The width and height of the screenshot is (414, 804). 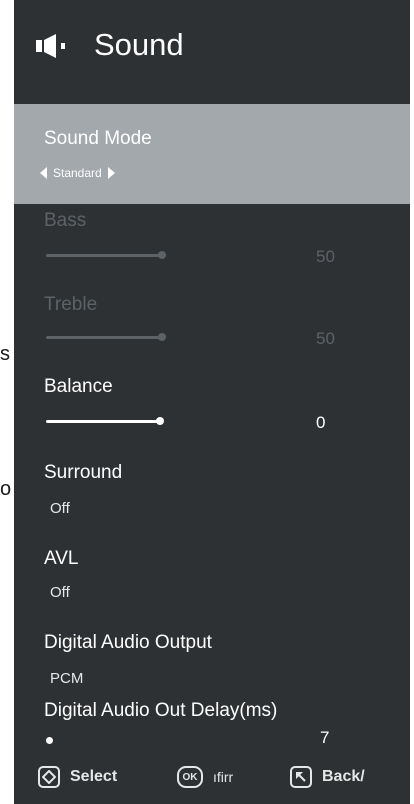 I want to click on dpad-icon, so click(x=49, y=777).